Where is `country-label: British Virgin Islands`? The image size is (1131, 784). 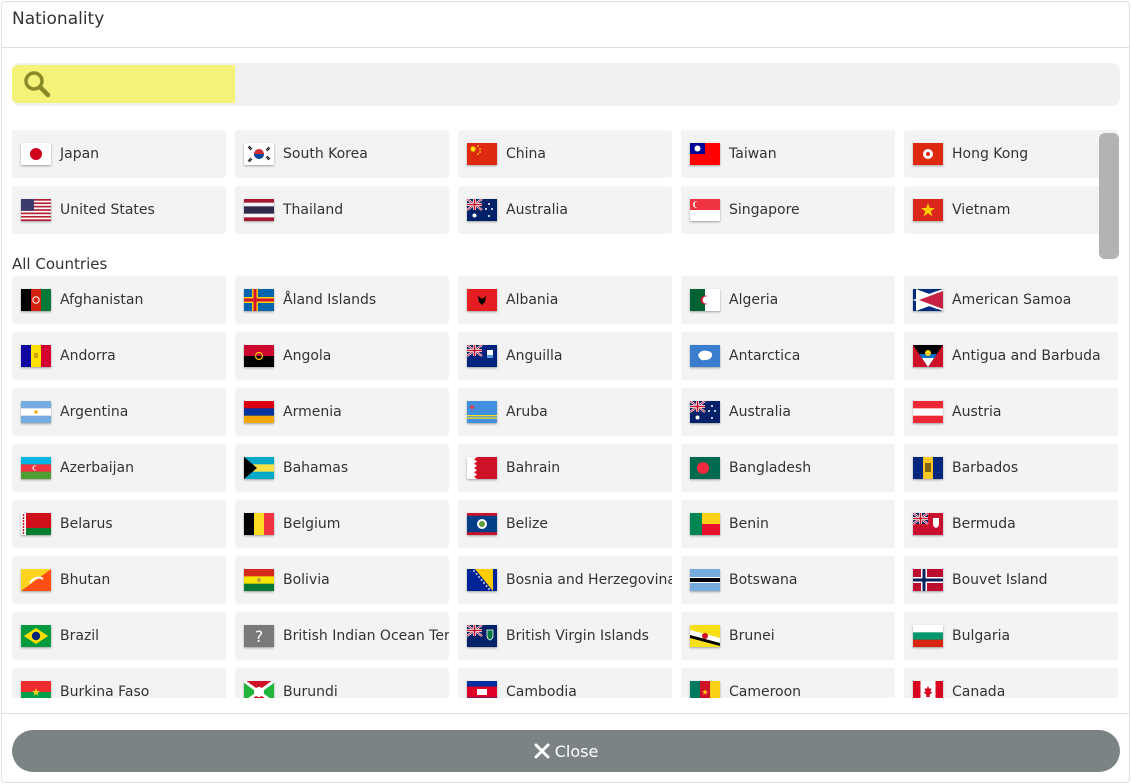
country-label: British Virgin Islands is located at coordinates (577, 636).